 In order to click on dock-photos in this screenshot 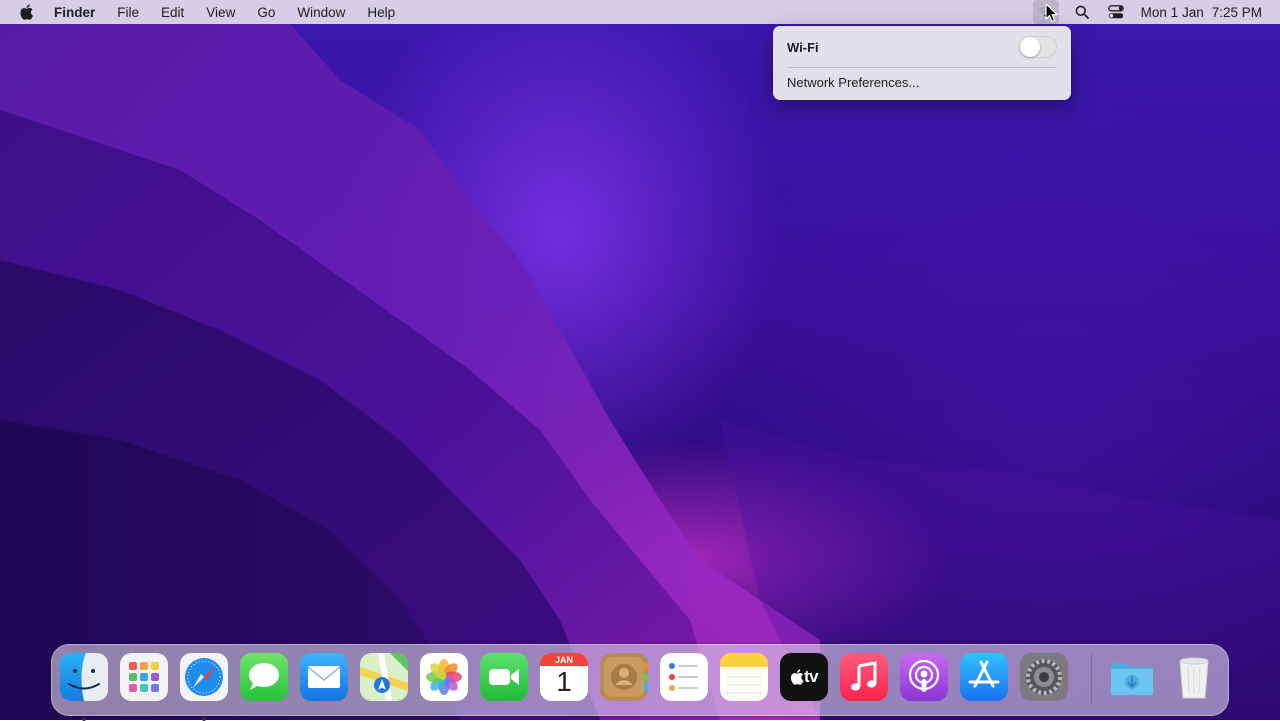, I will do `click(444, 677)`.